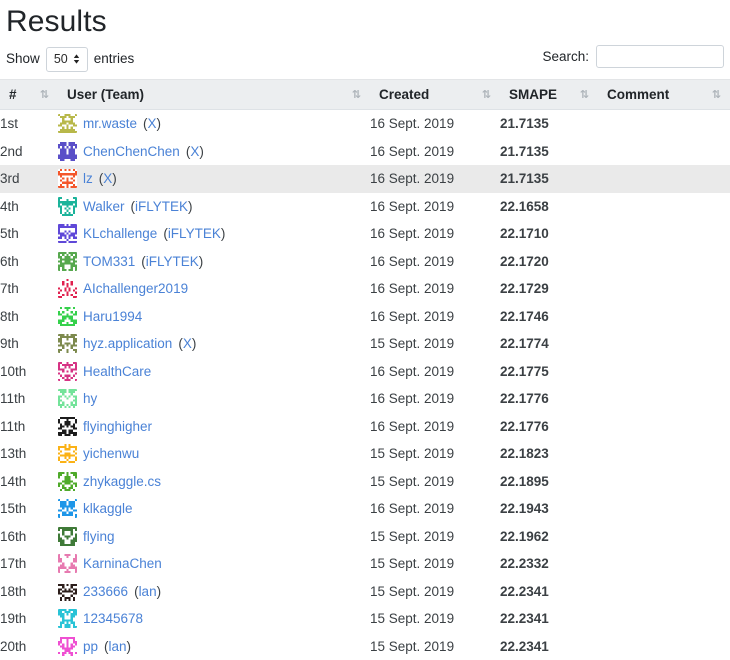 Image resolution: width=730 pixels, height=660 pixels. What do you see at coordinates (399, 94) in the screenshot?
I see `column-label-created: Created` at bounding box center [399, 94].